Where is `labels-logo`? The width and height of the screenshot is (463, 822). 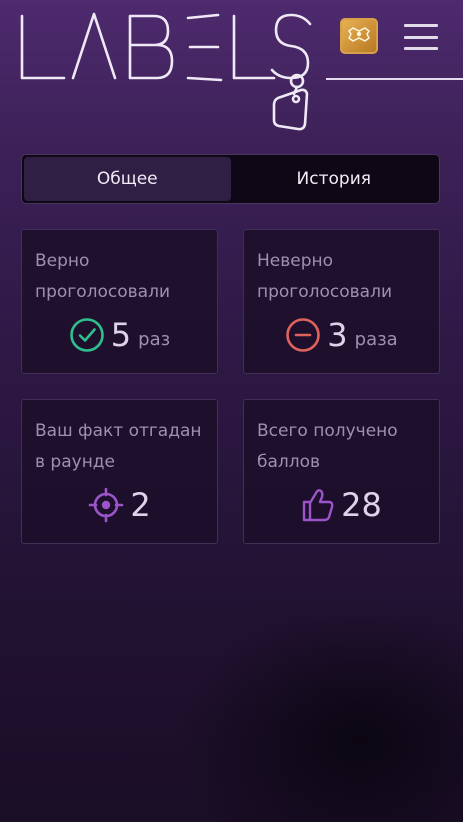
labels-logo is located at coordinates (173, 72).